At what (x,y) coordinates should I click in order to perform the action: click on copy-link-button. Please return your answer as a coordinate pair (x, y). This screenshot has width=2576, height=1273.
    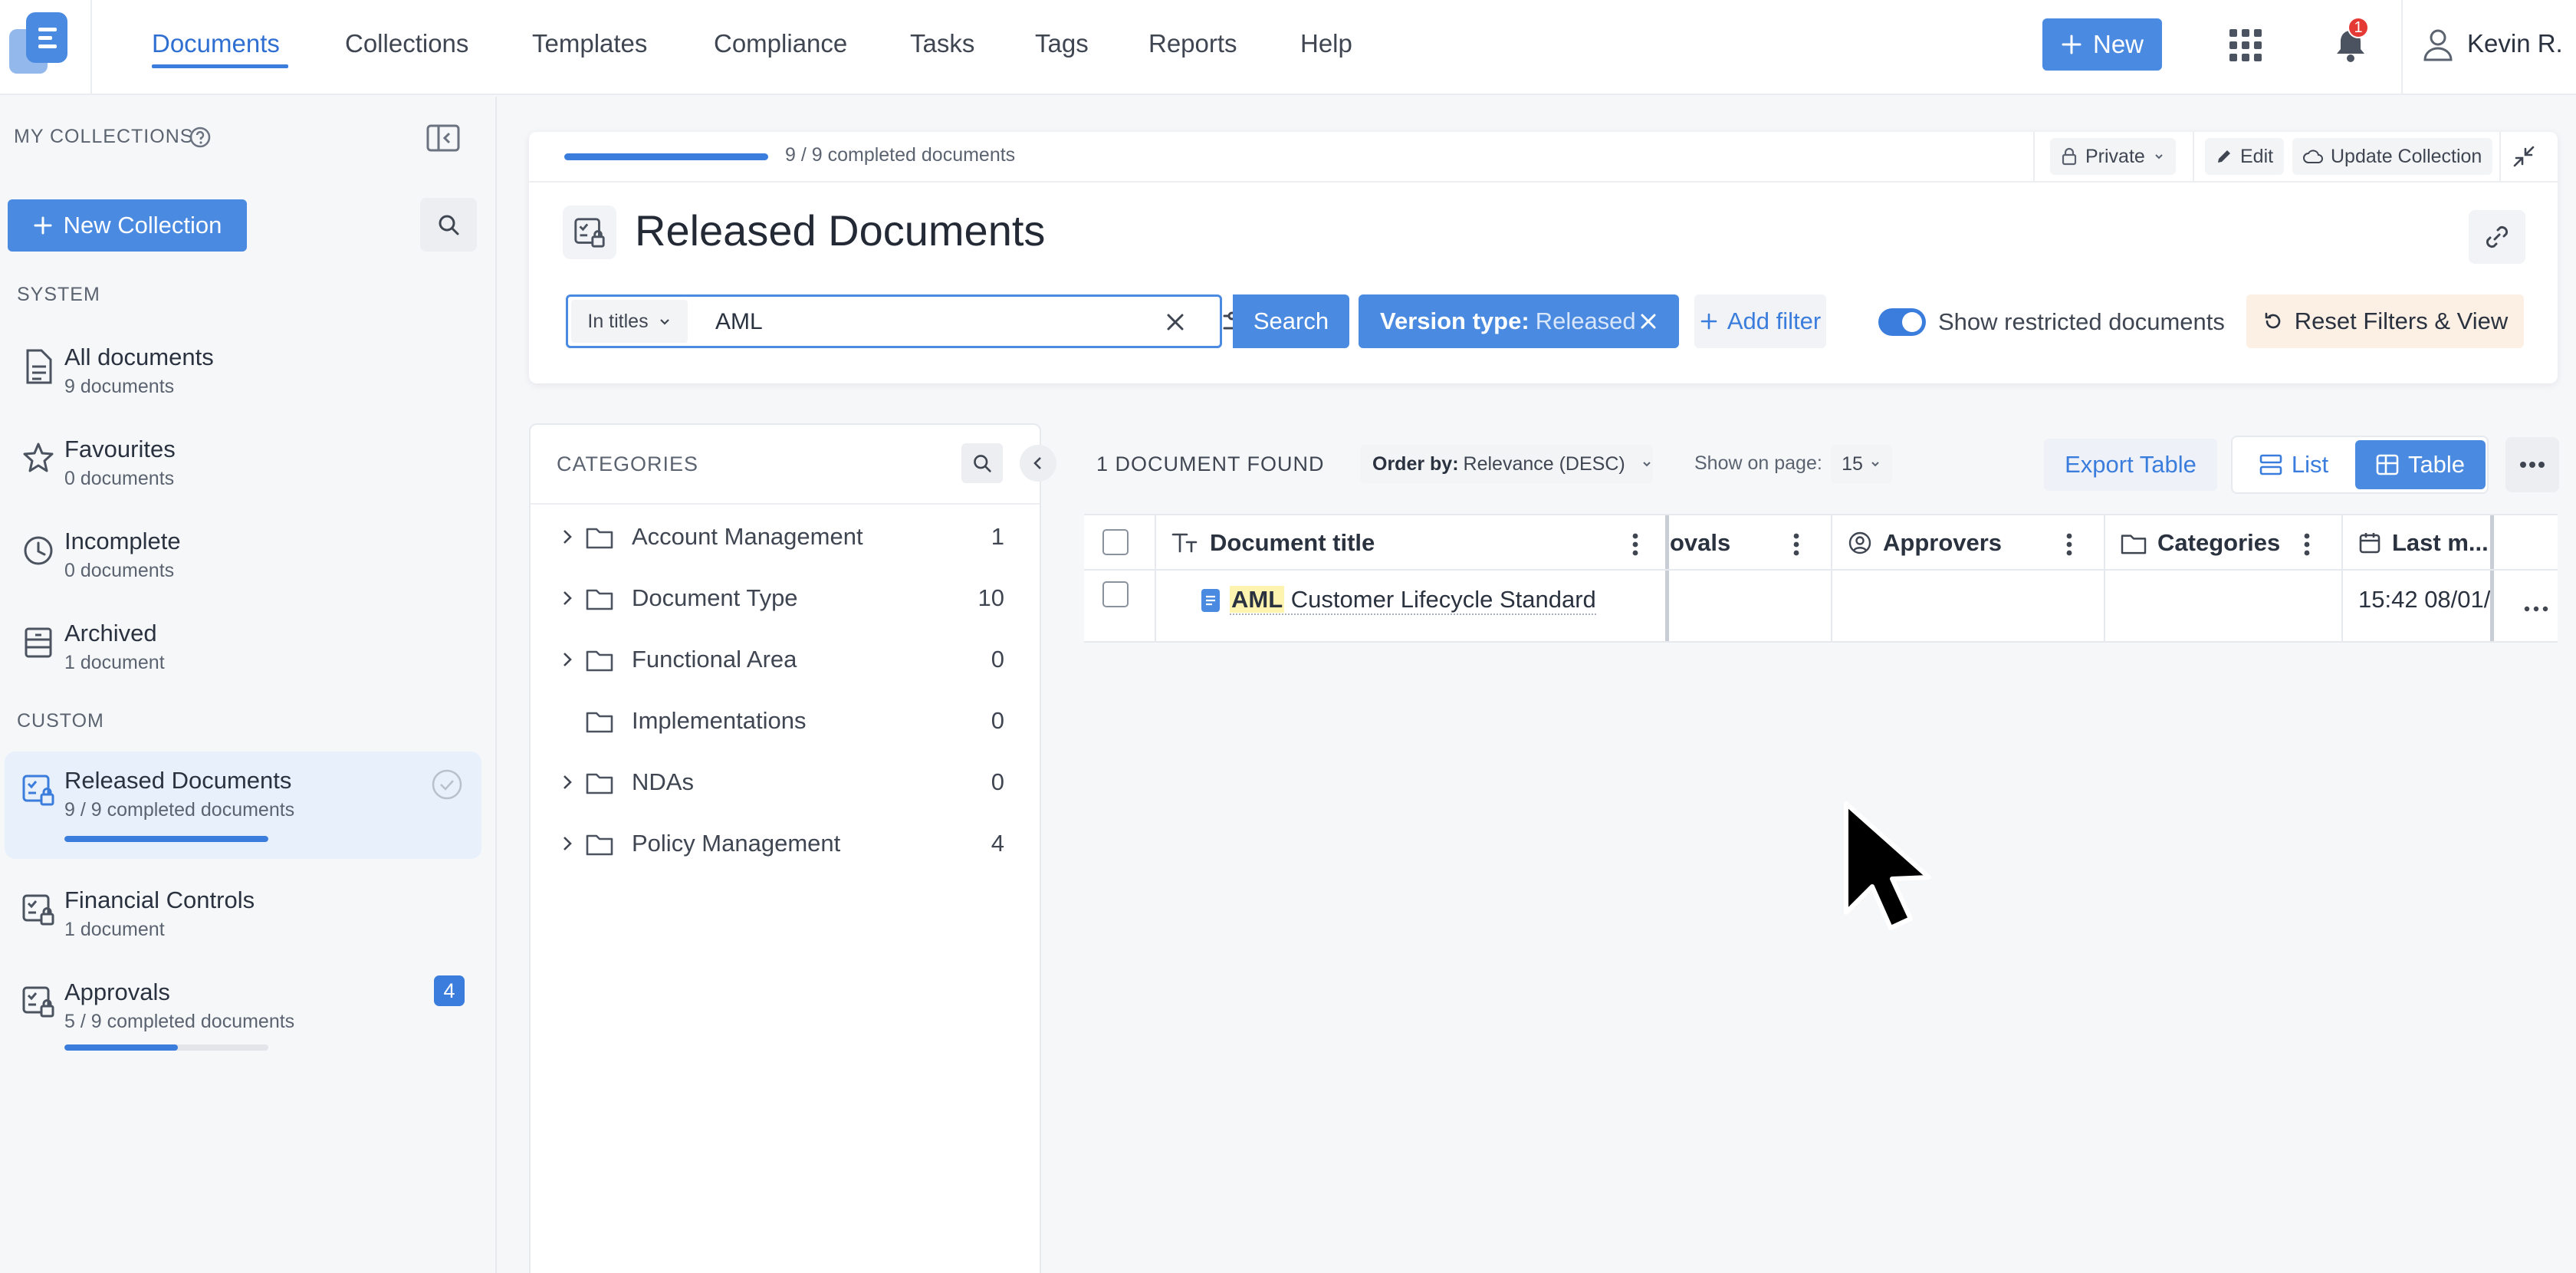
    Looking at the image, I should click on (2497, 237).